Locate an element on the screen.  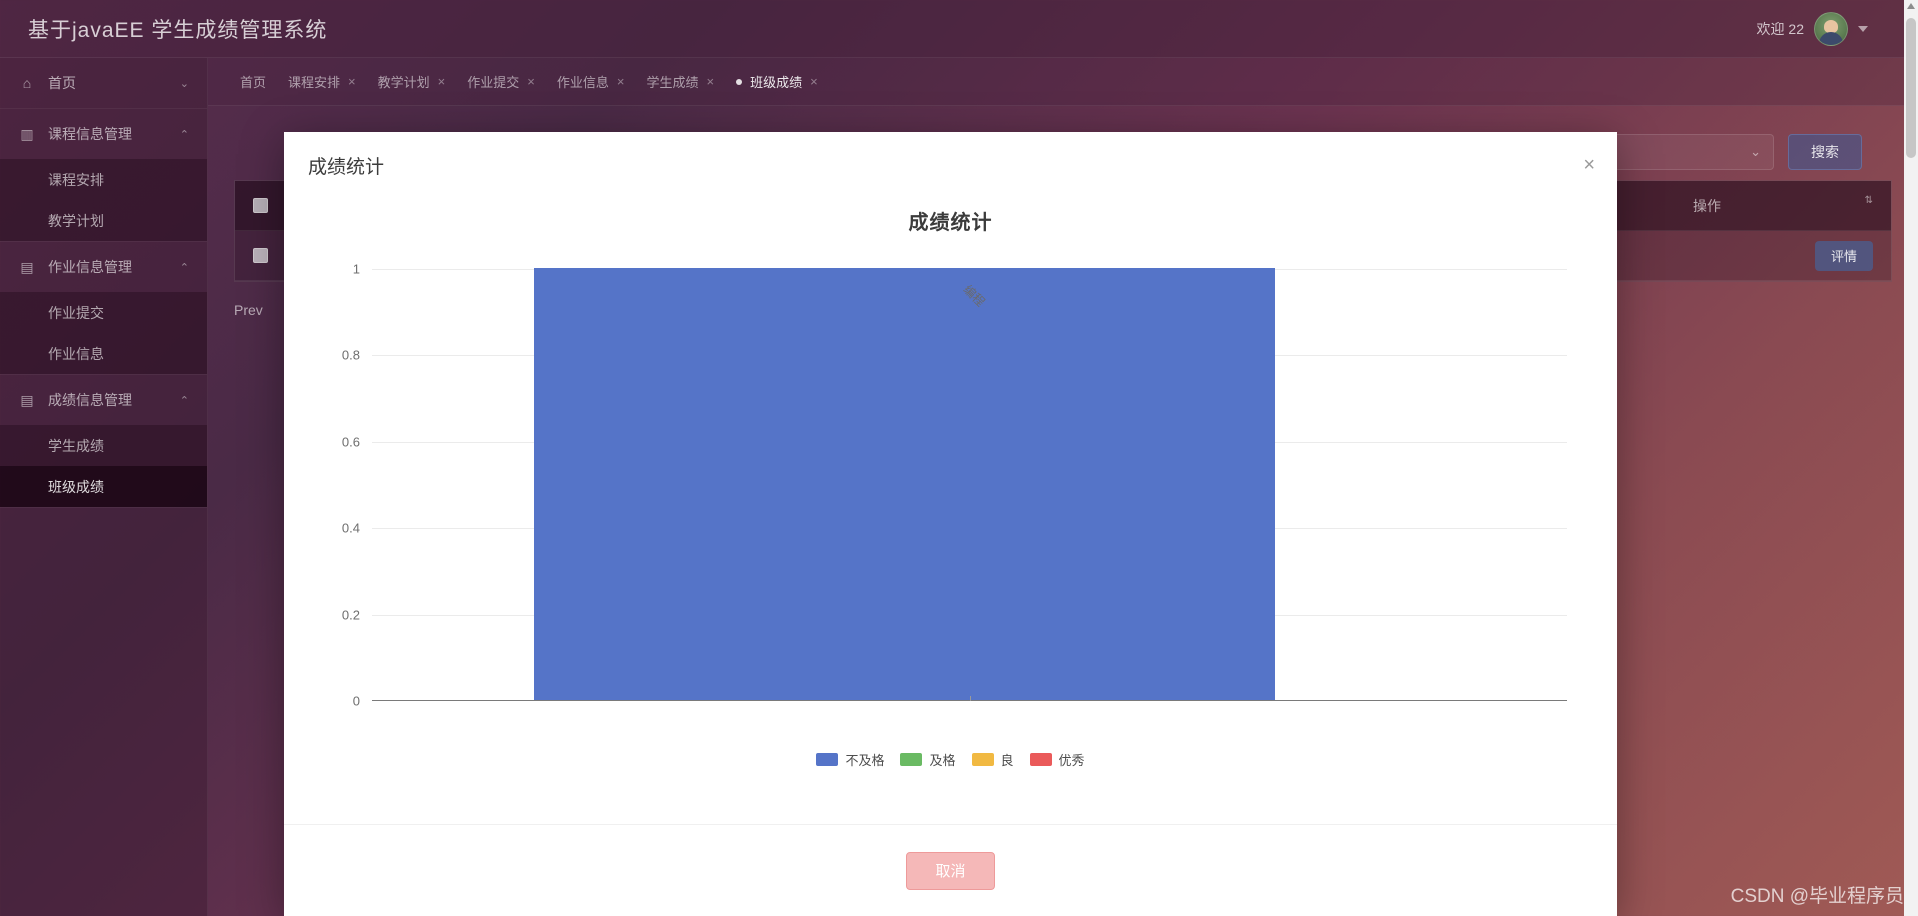
tab-home: 首页 is located at coordinates (253, 82).